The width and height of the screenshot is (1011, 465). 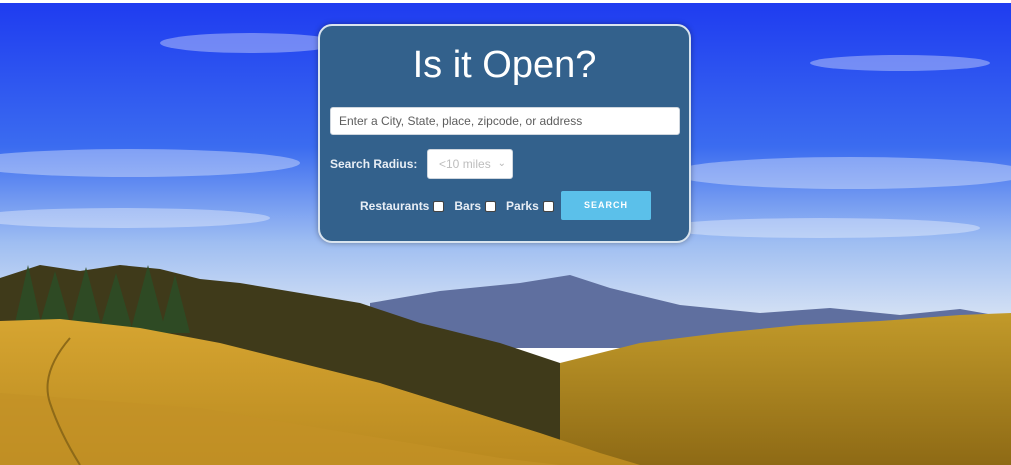 I want to click on search-radius-label: Search Radius:, so click(x=374, y=164).